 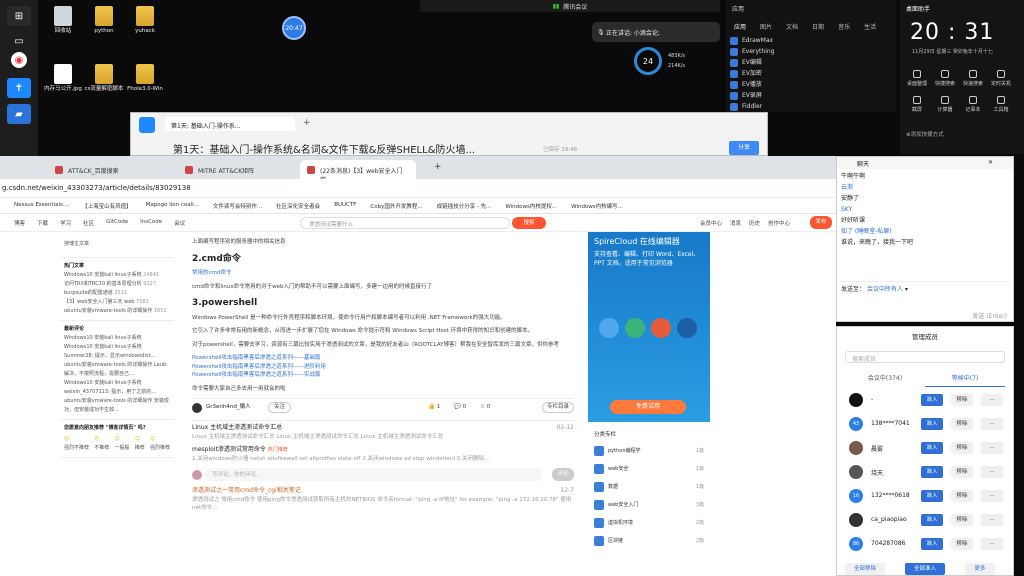 What do you see at coordinates (145, 20) in the screenshot?
I see `desktop-icon-yuhack: yuhack` at bounding box center [145, 20].